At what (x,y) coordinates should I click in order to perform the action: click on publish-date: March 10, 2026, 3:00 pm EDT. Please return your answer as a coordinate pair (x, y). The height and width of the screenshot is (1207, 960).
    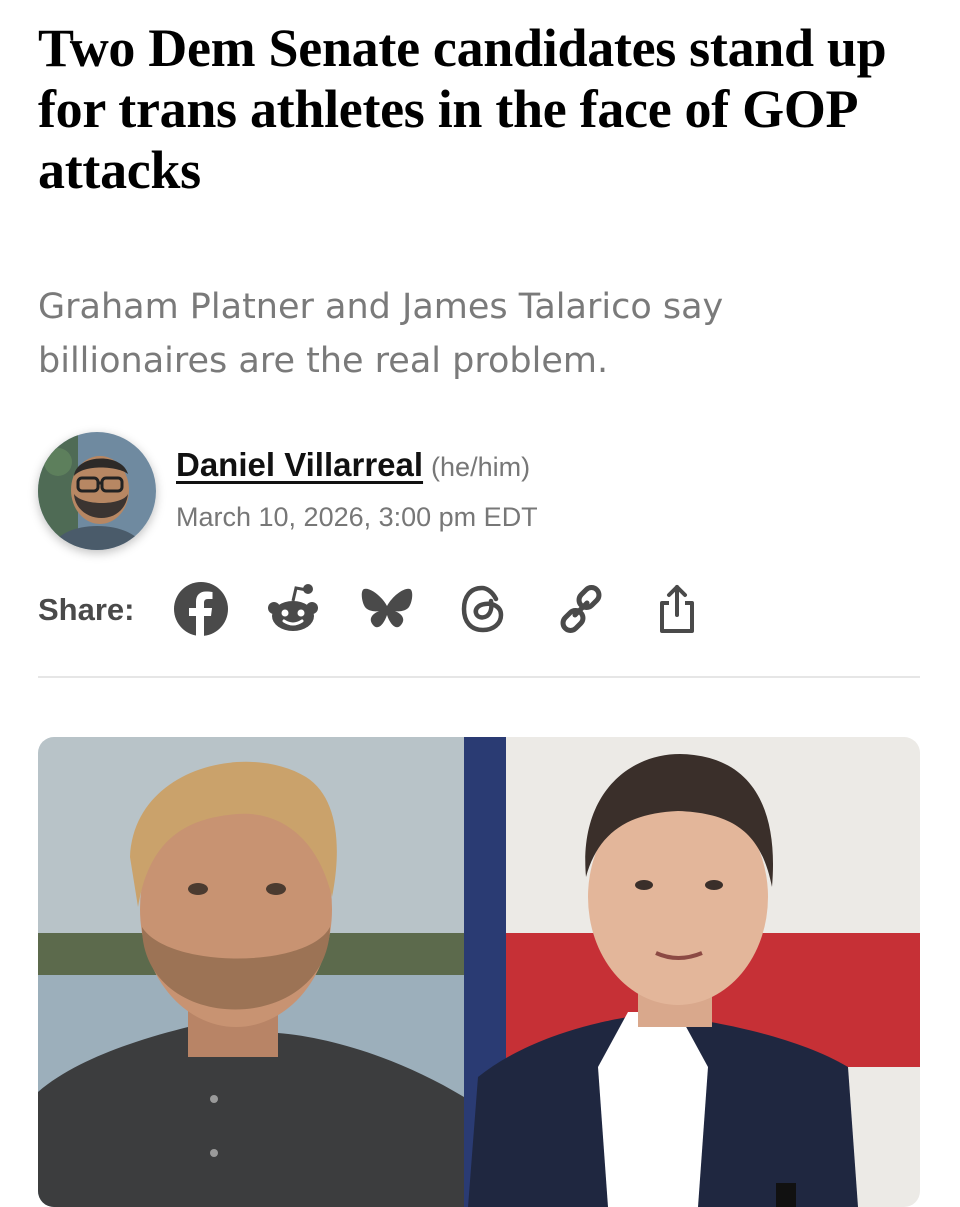
    Looking at the image, I should click on (357, 517).